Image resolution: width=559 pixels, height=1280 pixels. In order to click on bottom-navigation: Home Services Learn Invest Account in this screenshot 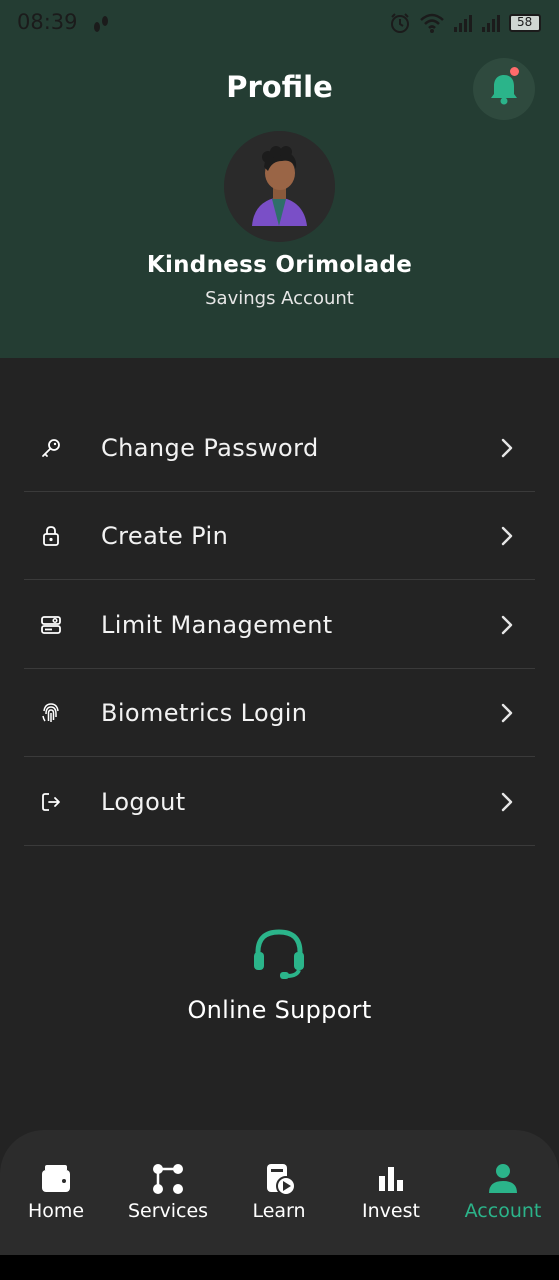, I will do `click(279, 1192)`.